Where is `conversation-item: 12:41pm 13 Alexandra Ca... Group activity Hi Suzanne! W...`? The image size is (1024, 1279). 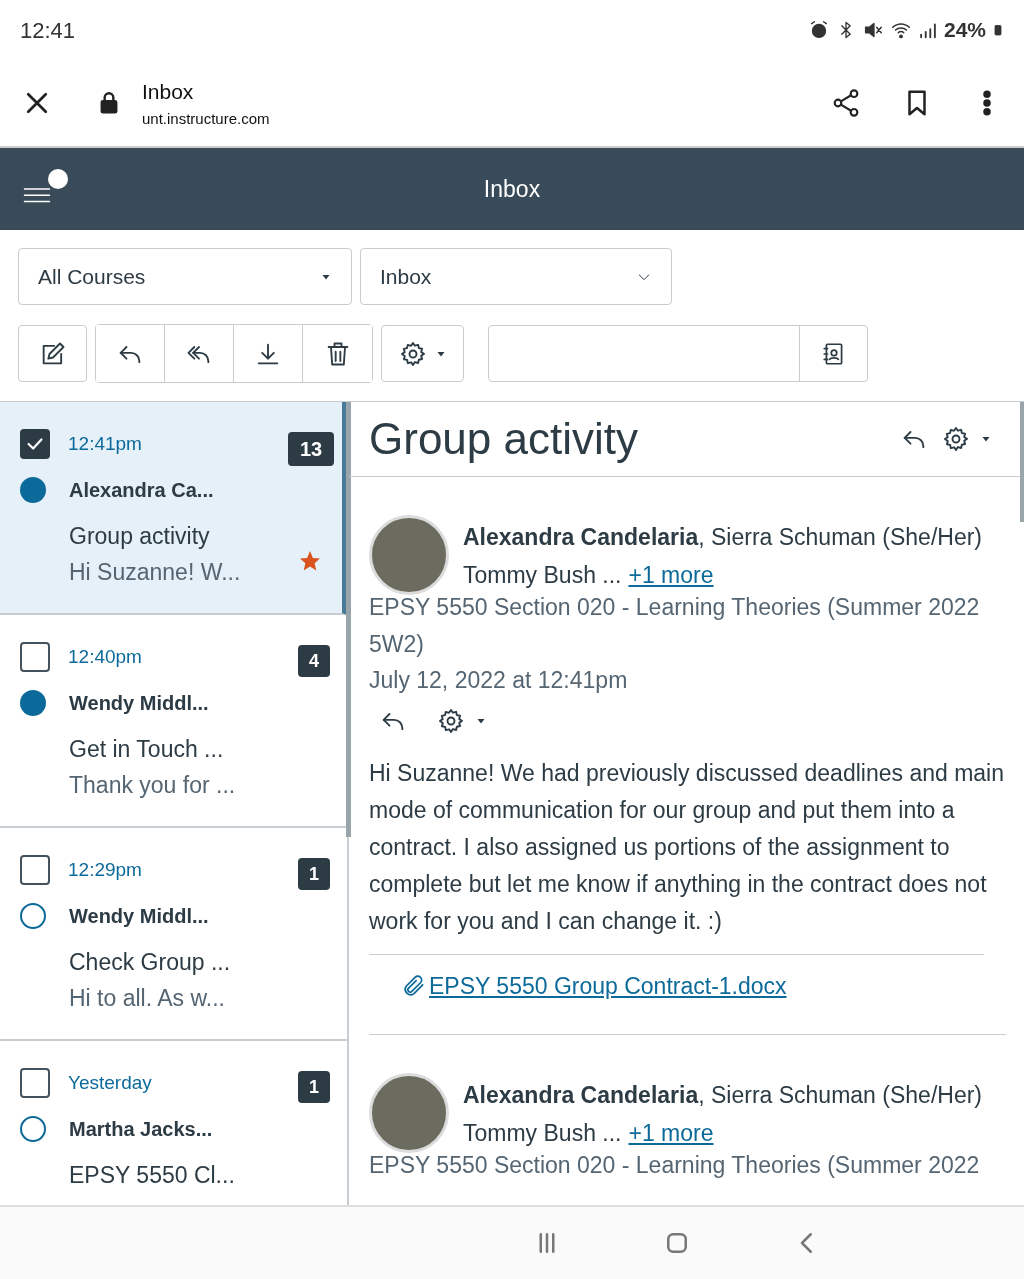 conversation-item: 12:41pm 13 Alexandra Ca... Group activity Hi Suzanne! W... is located at coordinates (173, 508).